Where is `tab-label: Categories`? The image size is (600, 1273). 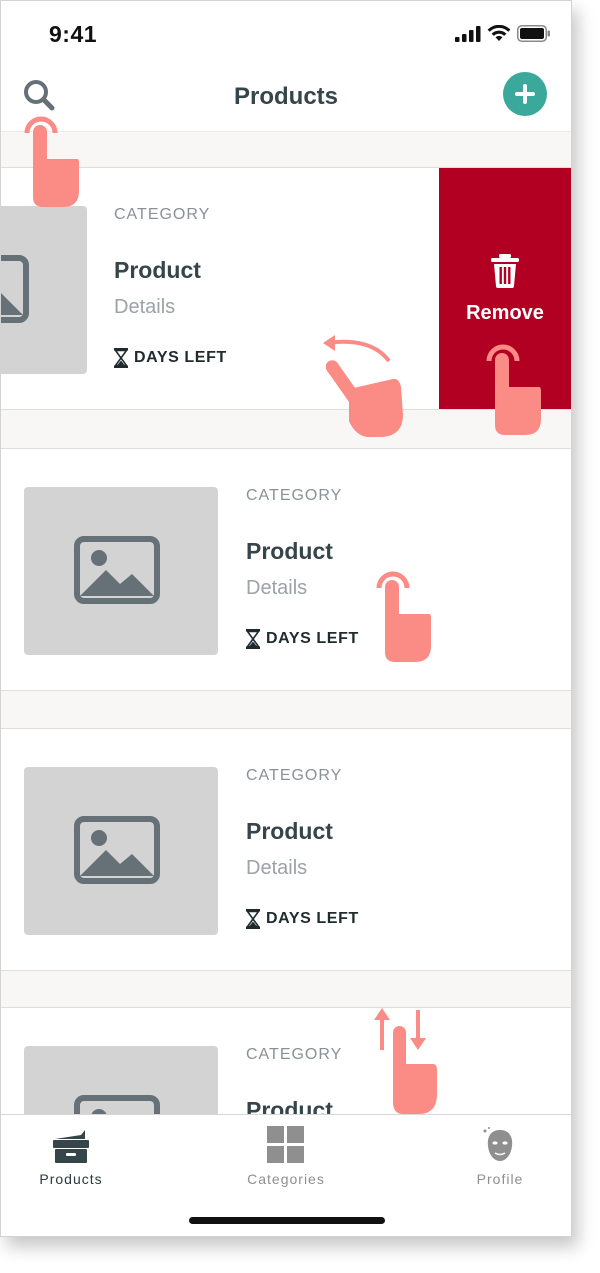
tab-label: Categories is located at coordinates (286, 1179).